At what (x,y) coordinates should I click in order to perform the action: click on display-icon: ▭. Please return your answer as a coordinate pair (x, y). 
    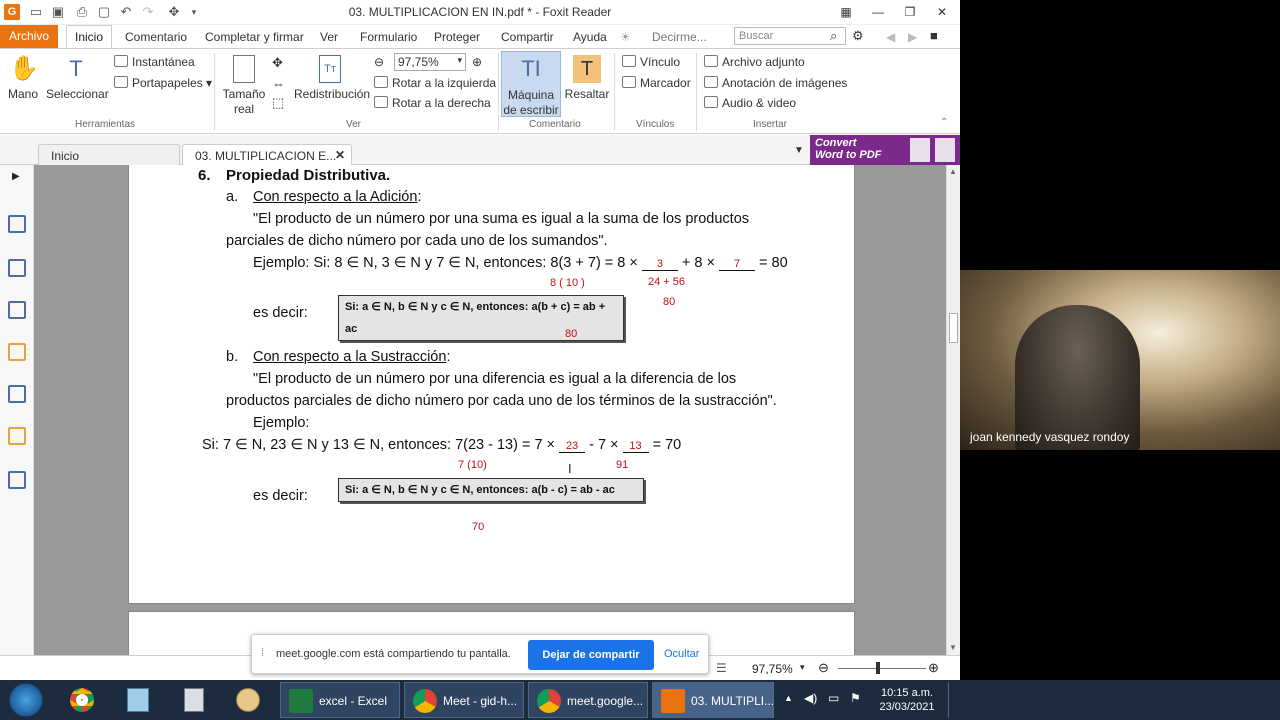
    Looking at the image, I should click on (833, 698).